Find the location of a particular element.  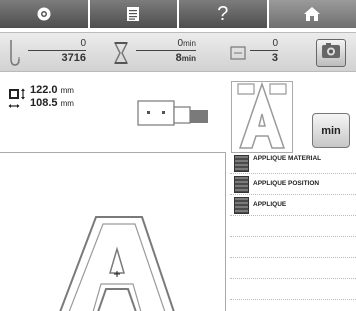

settings-tab is located at coordinates (44, 14).